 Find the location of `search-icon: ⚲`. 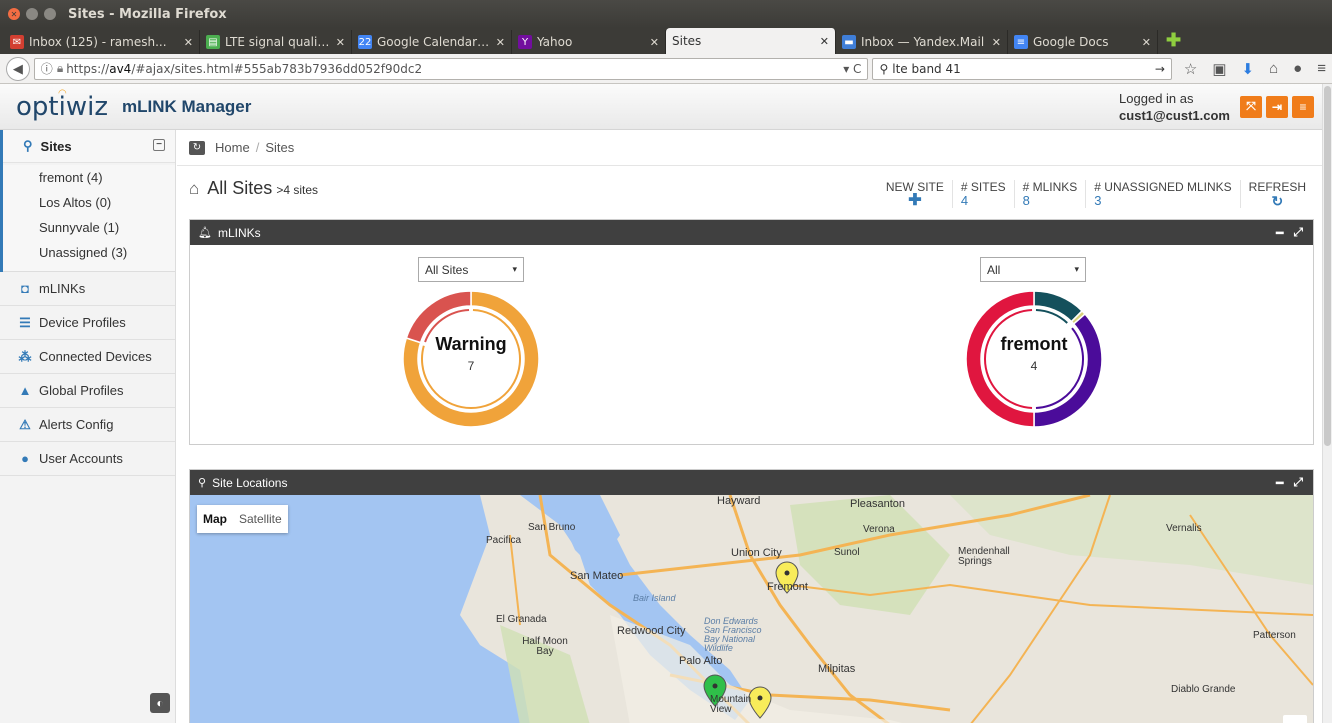

search-icon: ⚲ is located at coordinates (884, 68).